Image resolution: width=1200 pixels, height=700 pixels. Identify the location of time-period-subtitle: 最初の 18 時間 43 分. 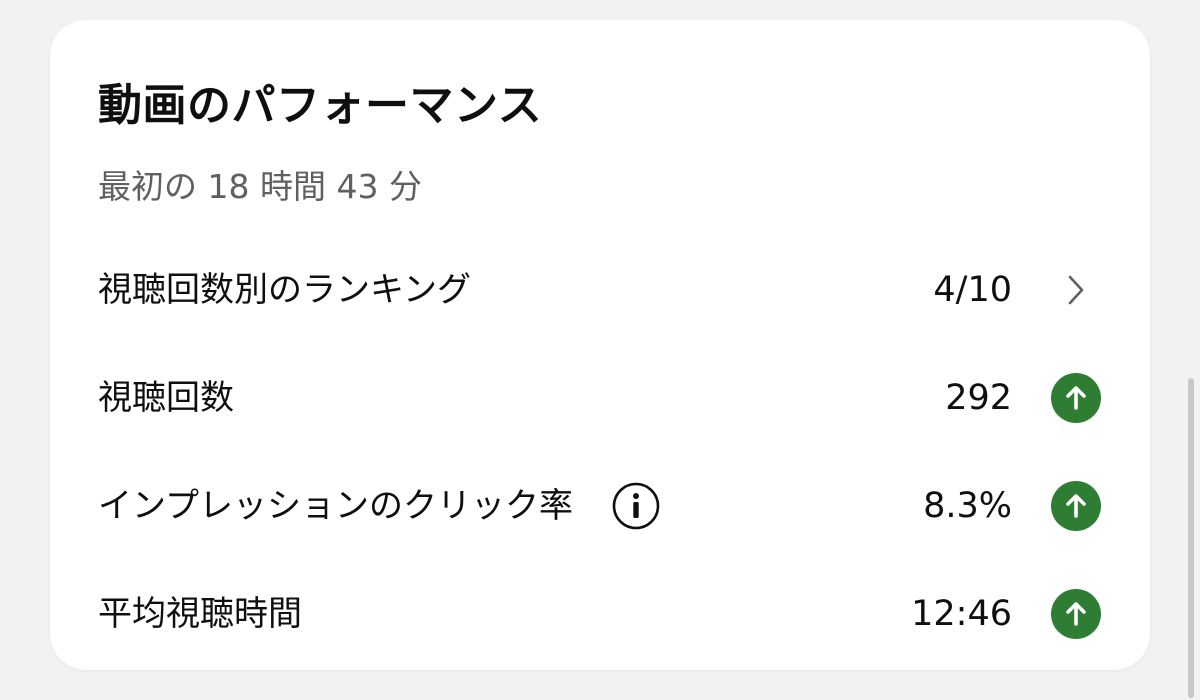
(260, 186).